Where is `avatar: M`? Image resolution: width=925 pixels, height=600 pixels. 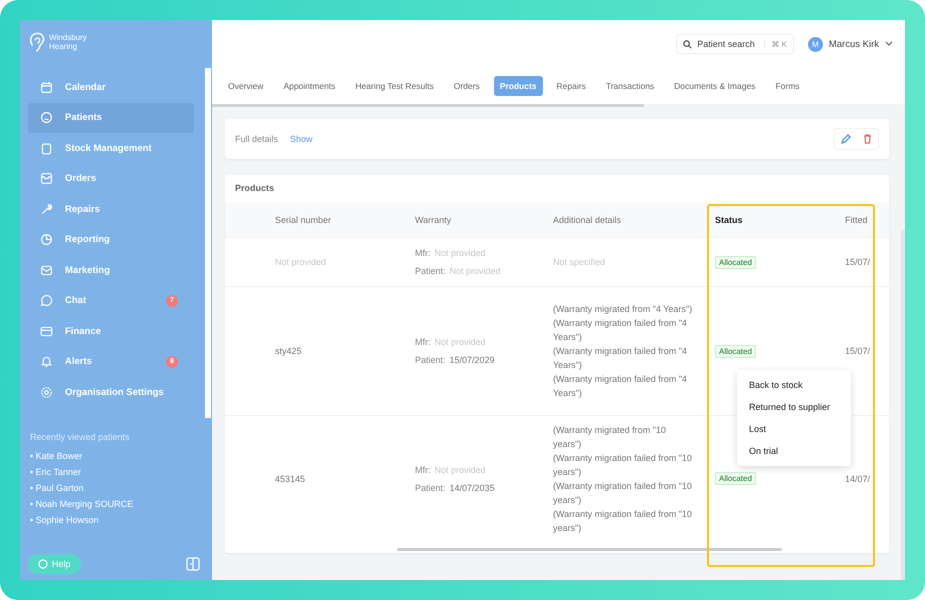
avatar: M is located at coordinates (815, 44).